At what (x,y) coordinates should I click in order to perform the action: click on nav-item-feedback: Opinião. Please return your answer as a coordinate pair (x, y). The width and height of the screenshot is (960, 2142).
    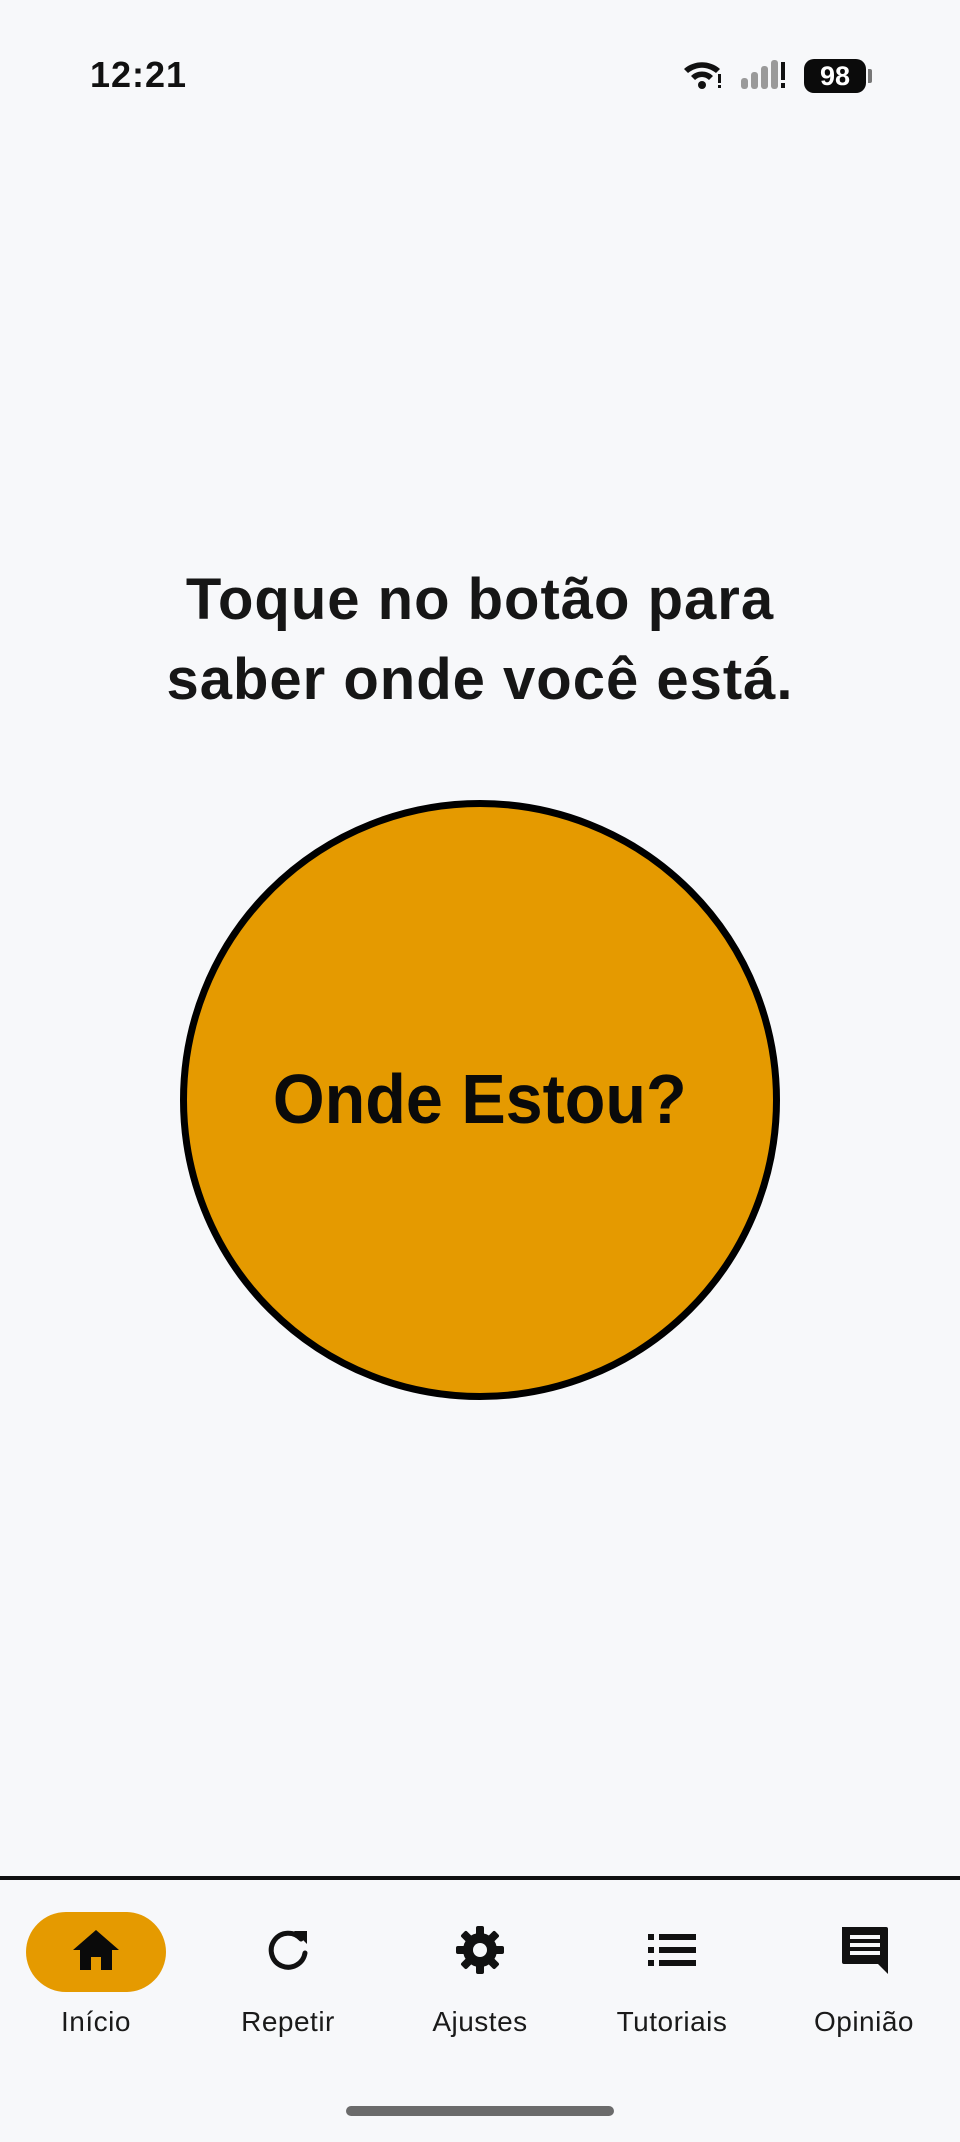
    Looking at the image, I should click on (864, 1960).